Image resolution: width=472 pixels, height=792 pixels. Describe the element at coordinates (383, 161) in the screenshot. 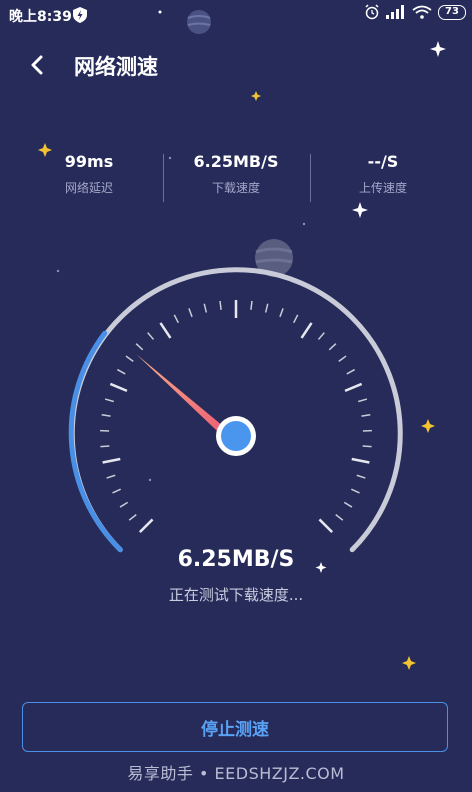

I see `stat-upload-value: --/S` at that location.